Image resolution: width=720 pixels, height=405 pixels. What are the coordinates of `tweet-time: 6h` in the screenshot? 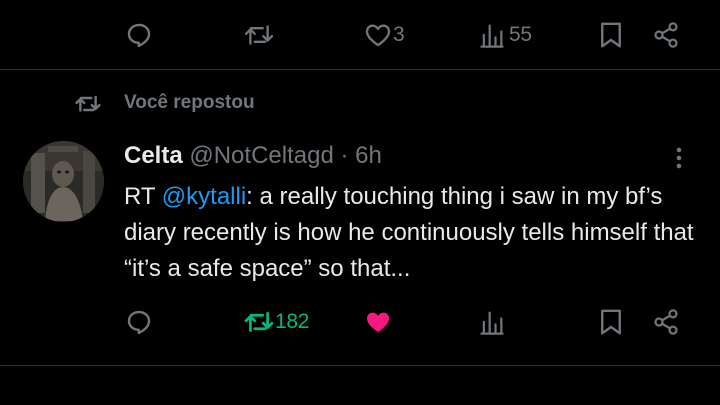 It's located at (368, 155).